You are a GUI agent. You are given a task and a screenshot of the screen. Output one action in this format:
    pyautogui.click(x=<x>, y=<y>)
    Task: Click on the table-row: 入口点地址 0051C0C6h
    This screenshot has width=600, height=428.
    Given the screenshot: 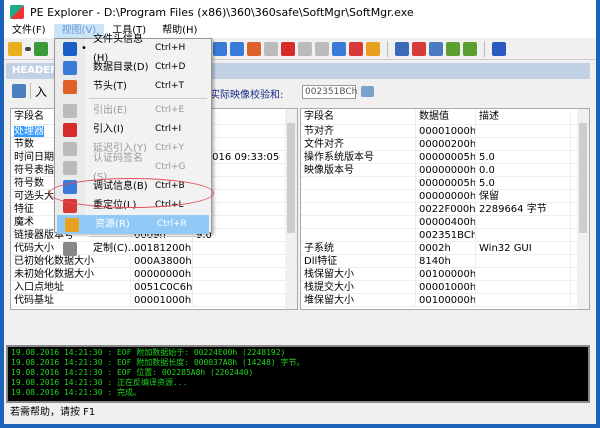 What is the action you would take?
    pyautogui.click(x=154, y=287)
    